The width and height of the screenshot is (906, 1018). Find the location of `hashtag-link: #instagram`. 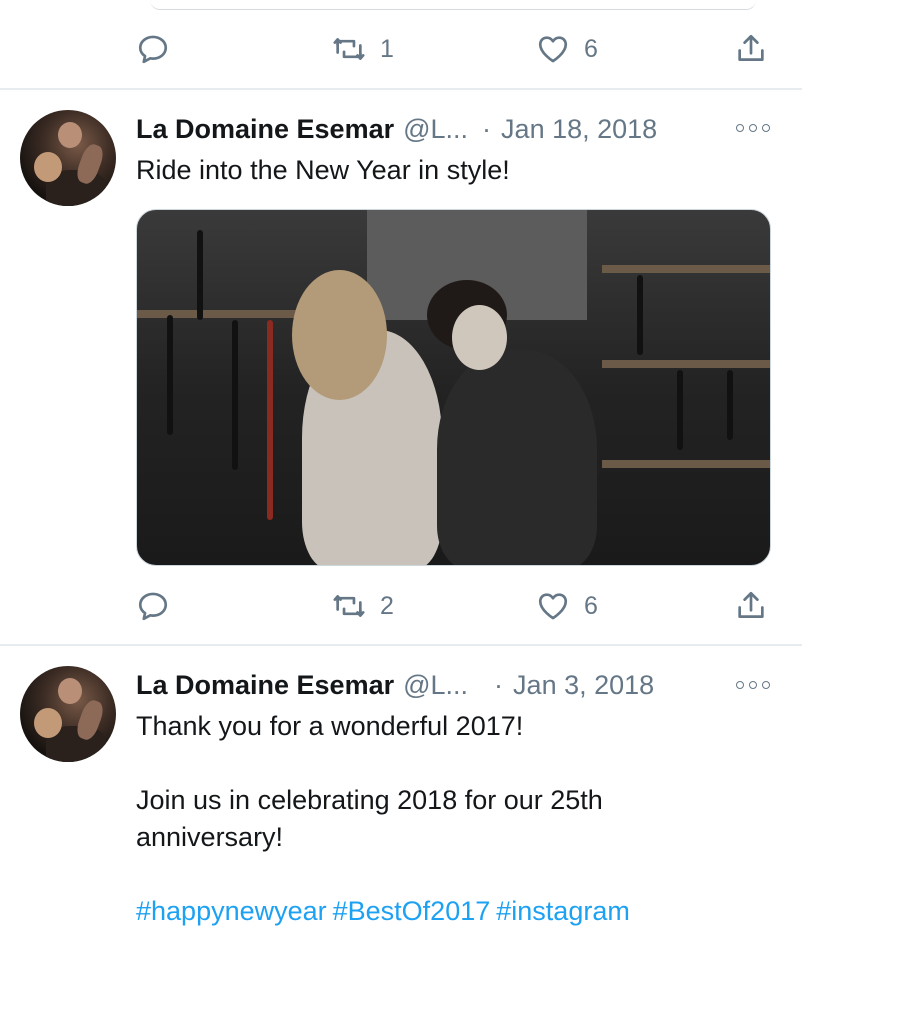

hashtag-link: #instagram is located at coordinates (563, 911).